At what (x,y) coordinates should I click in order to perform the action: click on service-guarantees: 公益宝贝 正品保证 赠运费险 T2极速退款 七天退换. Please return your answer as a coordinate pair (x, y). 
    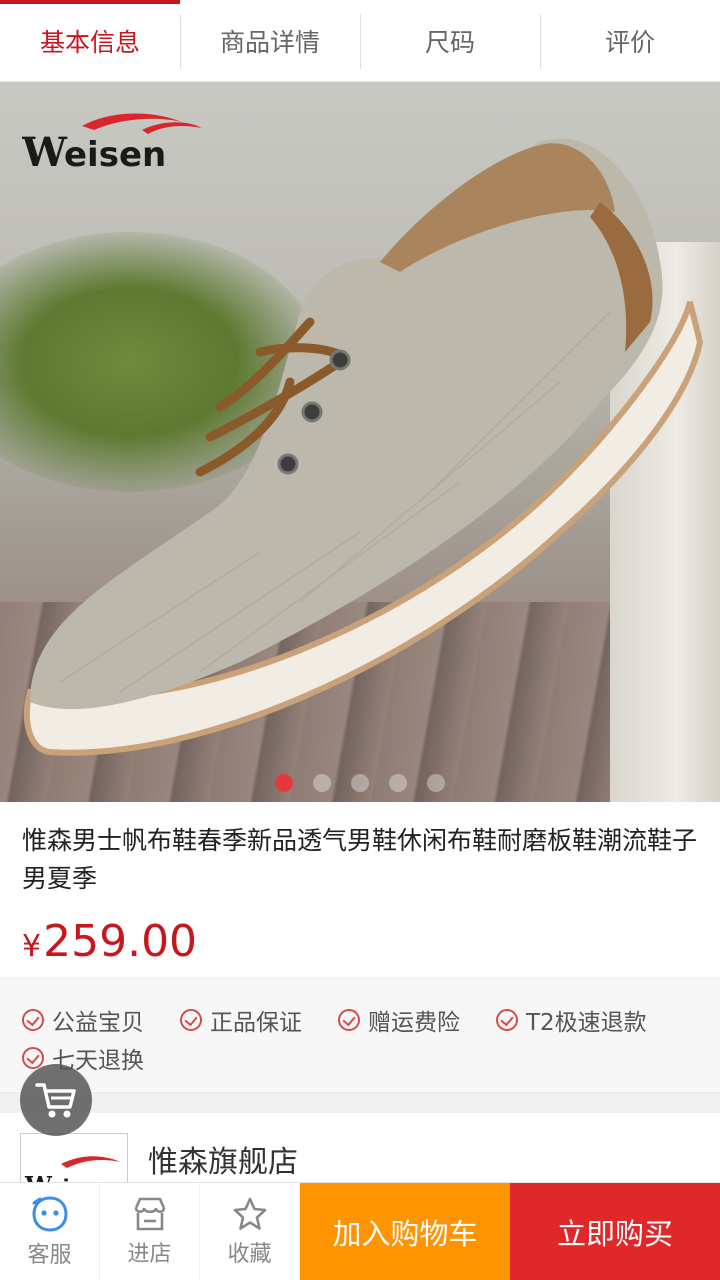
    Looking at the image, I should click on (360, 1035).